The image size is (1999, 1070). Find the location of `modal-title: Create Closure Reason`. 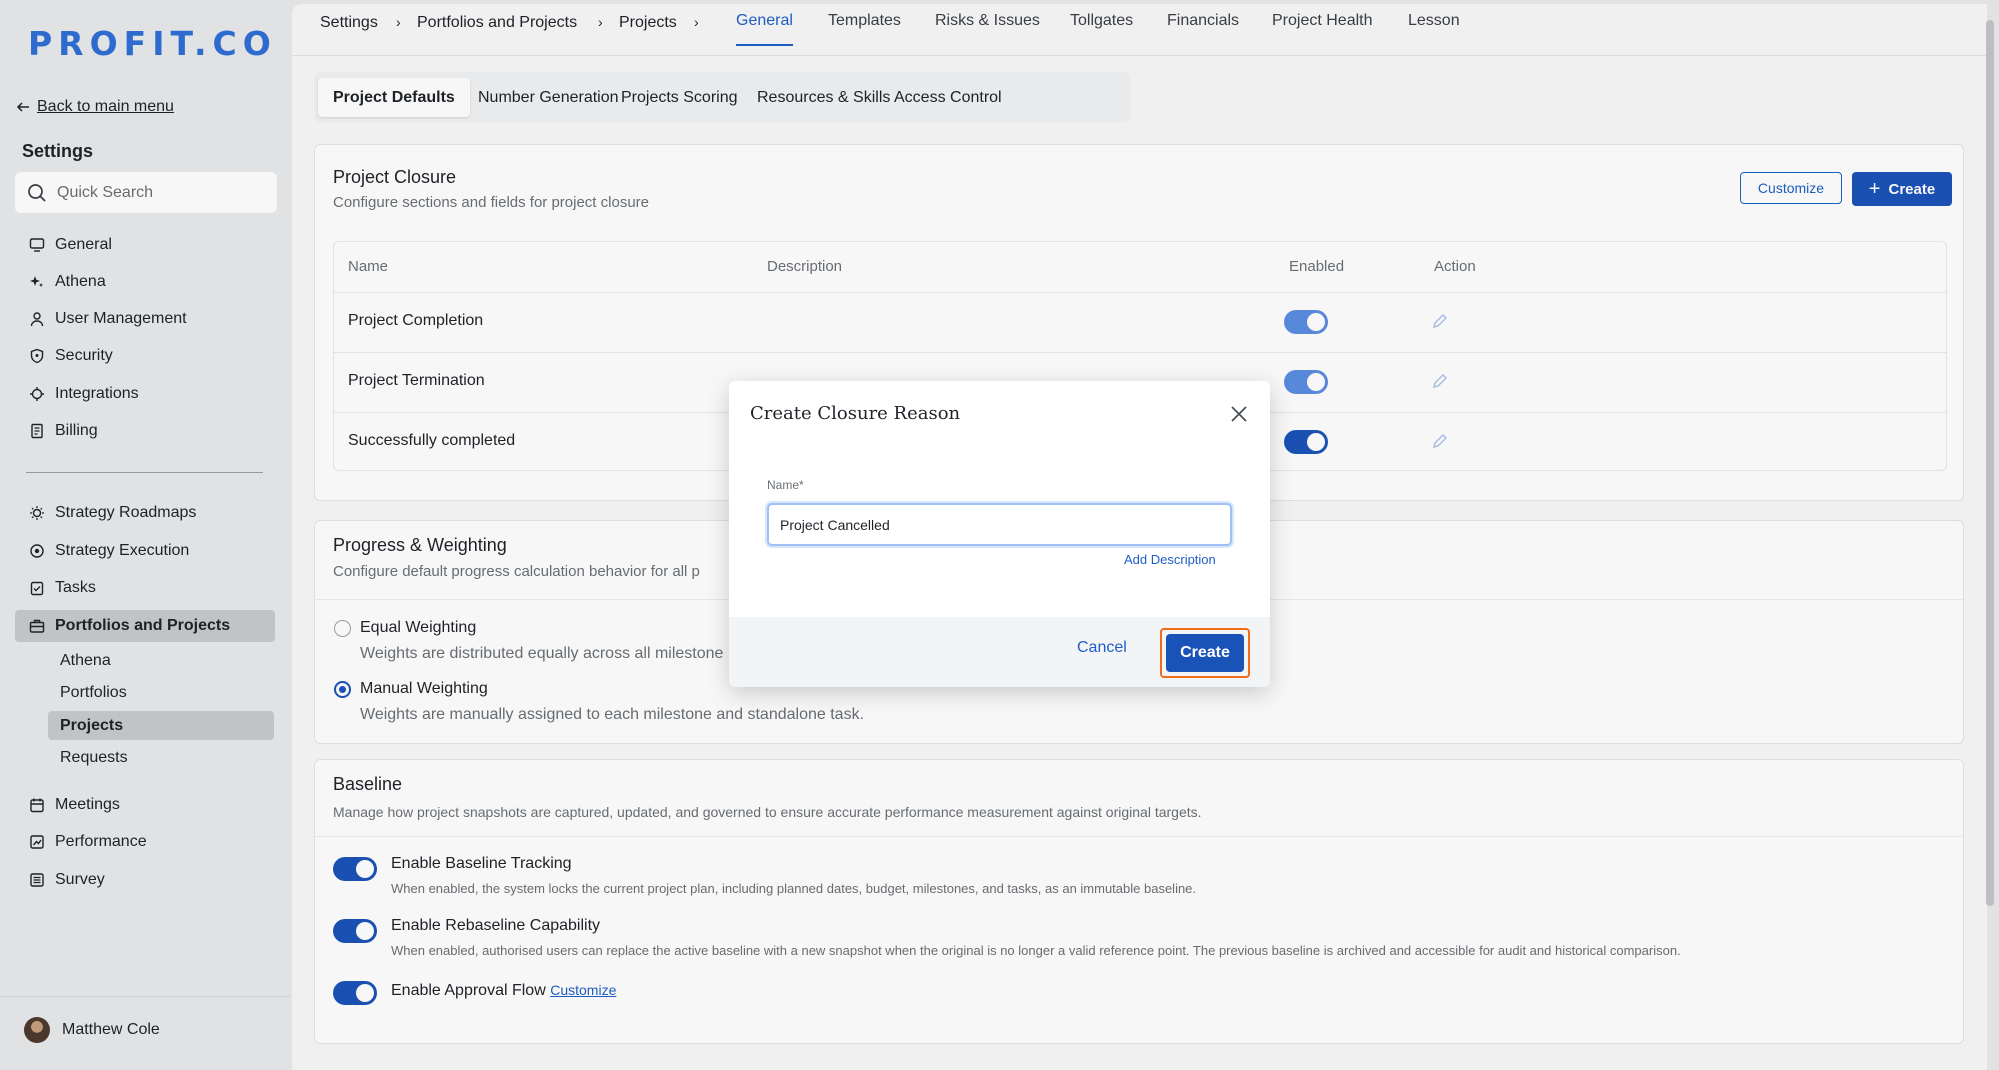

modal-title: Create Closure Reason is located at coordinates (855, 413).